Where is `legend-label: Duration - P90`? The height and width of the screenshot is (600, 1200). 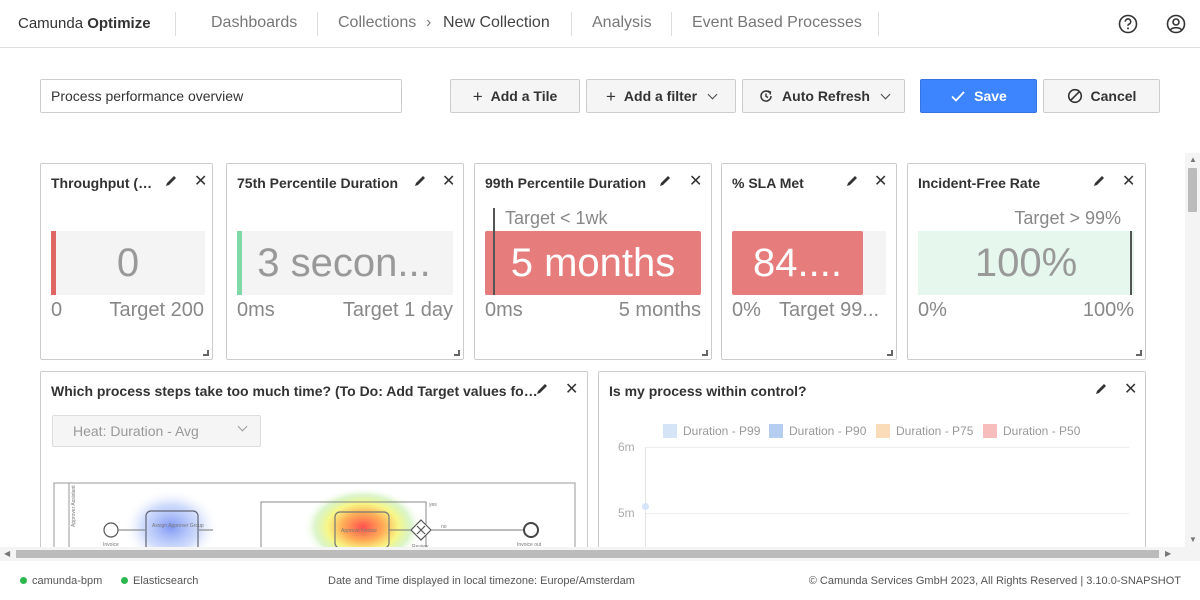
legend-label: Duration - P90 is located at coordinates (828, 431).